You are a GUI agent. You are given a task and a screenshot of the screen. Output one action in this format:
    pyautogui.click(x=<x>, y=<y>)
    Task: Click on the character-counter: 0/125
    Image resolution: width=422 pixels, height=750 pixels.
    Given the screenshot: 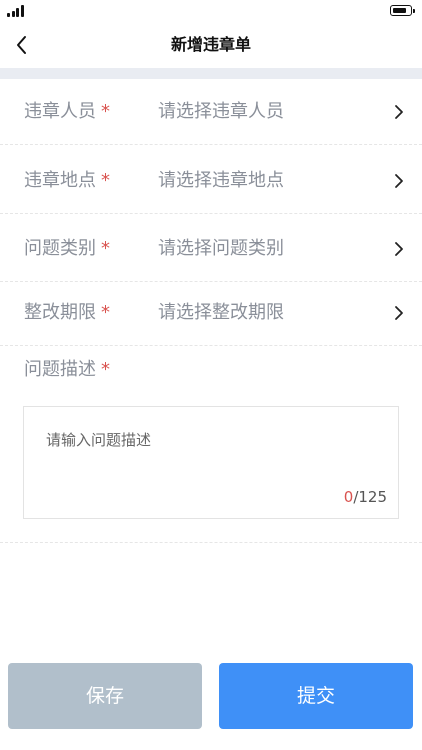 What is the action you would take?
    pyautogui.click(x=365, y=497)
    